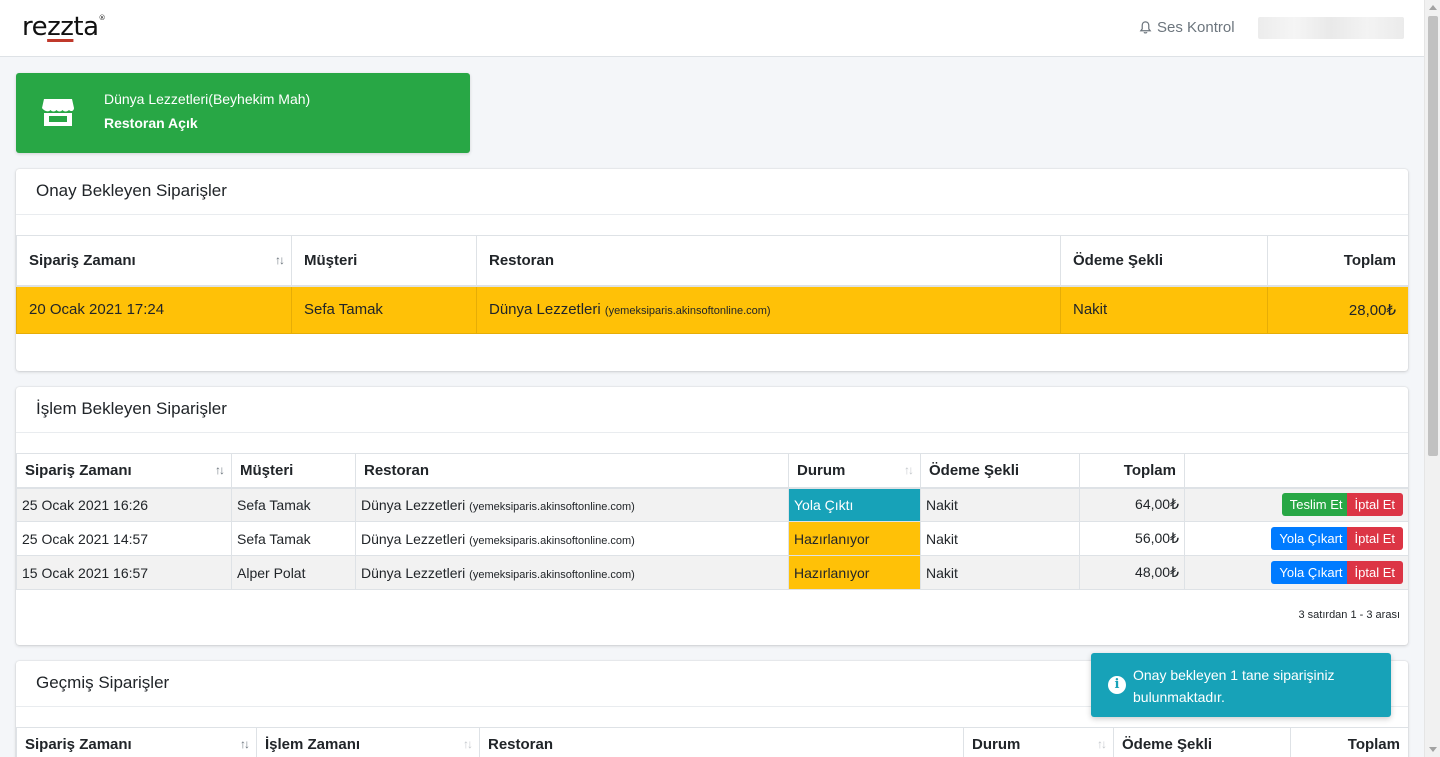  I want to click on sound-control-link: Ses Kontrol, so click(1186, 27).